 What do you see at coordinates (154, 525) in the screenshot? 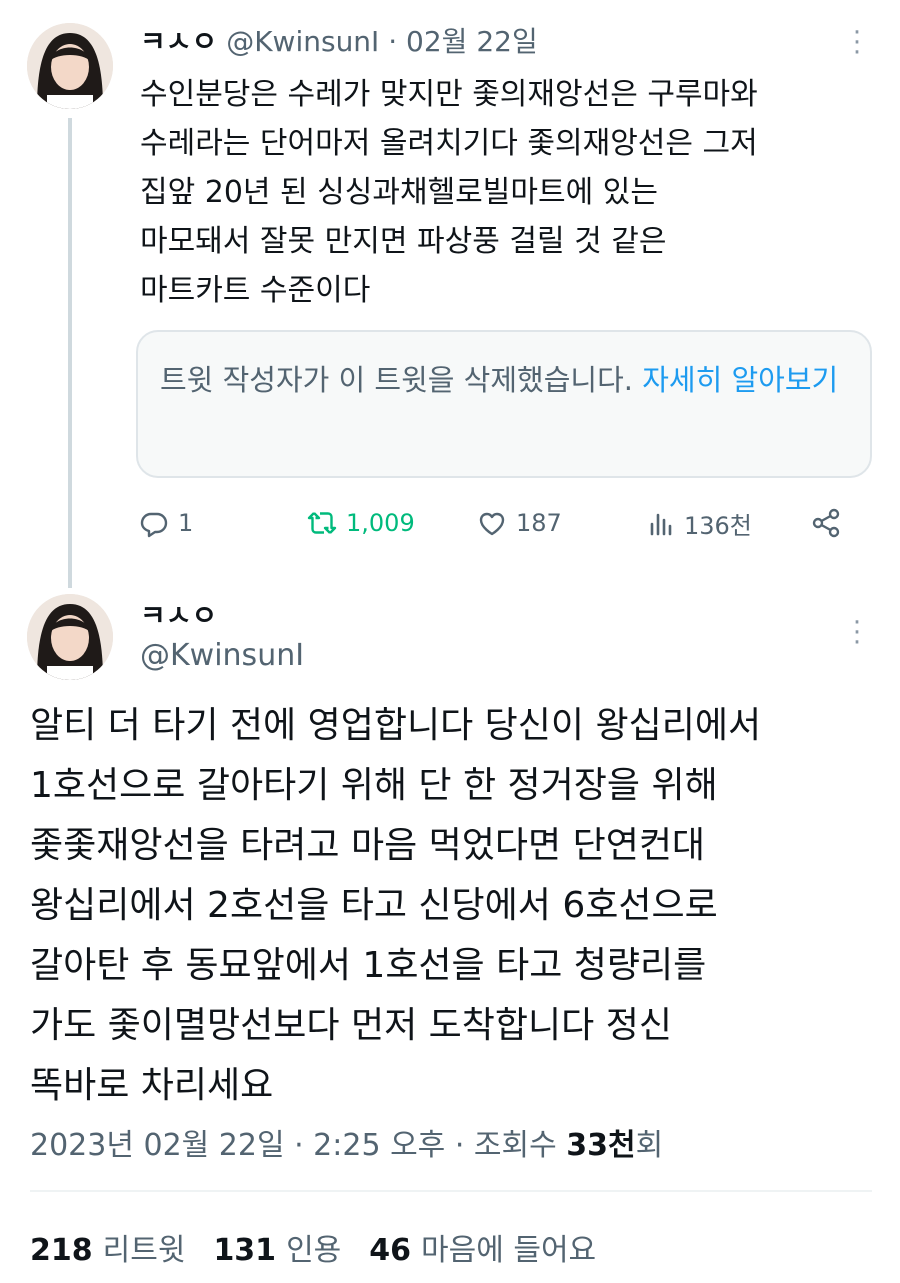
I see `reply-icon` at bounding box center [154, 525].